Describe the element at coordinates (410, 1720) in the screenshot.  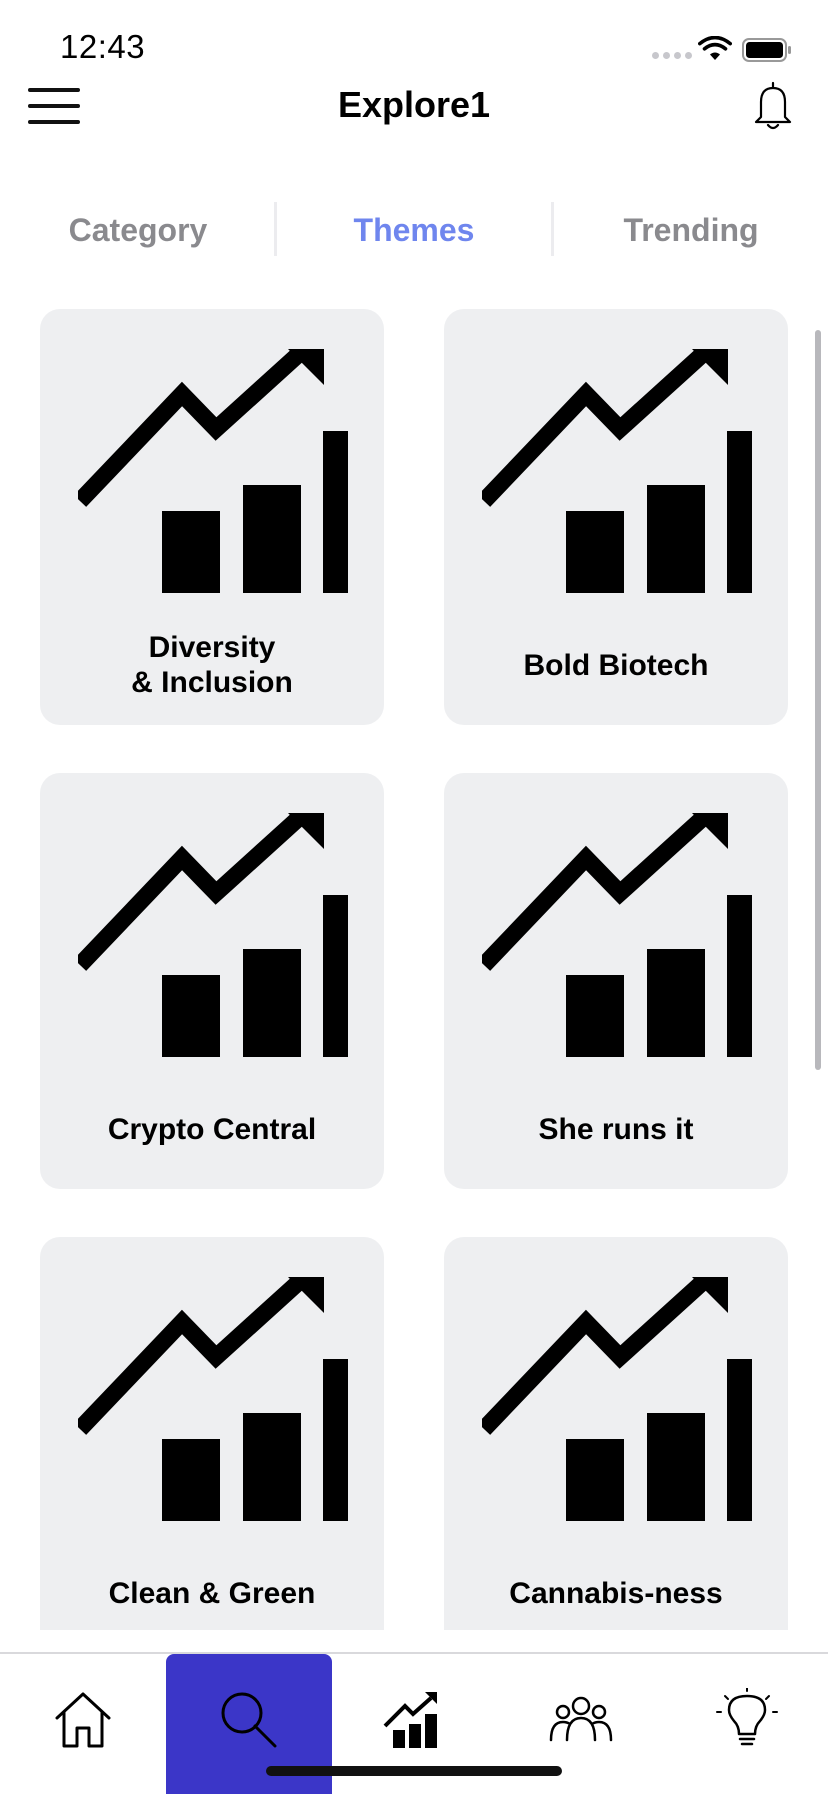
I see `chart-icon` at that location.